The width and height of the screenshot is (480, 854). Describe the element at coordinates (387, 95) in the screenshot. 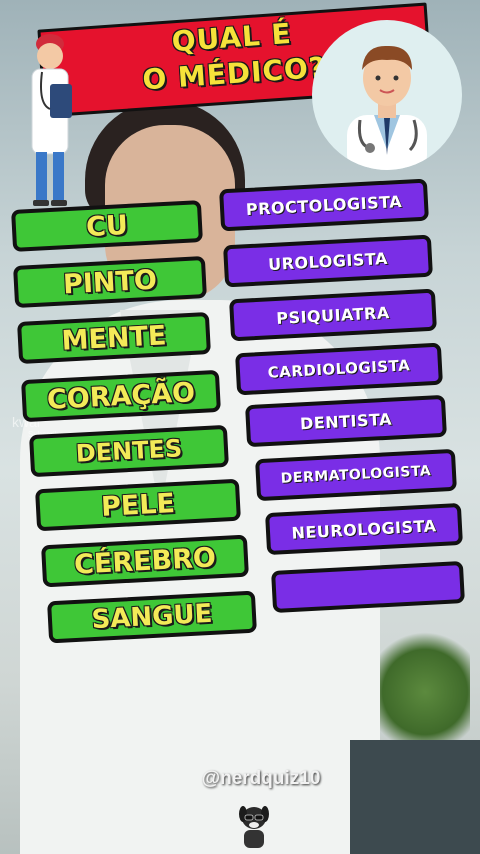

I see `doctor-avatar-icon` at that location.